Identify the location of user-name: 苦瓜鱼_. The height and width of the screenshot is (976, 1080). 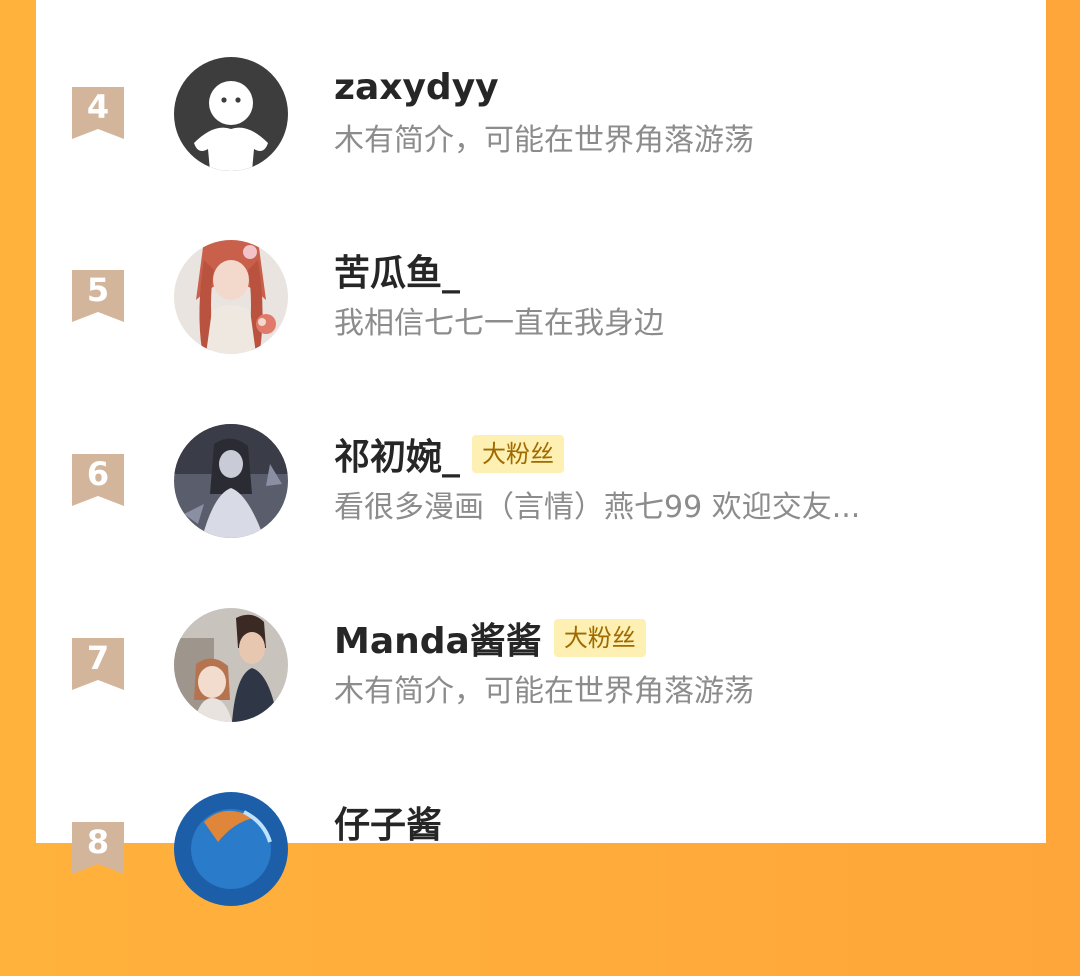
(397, 270).